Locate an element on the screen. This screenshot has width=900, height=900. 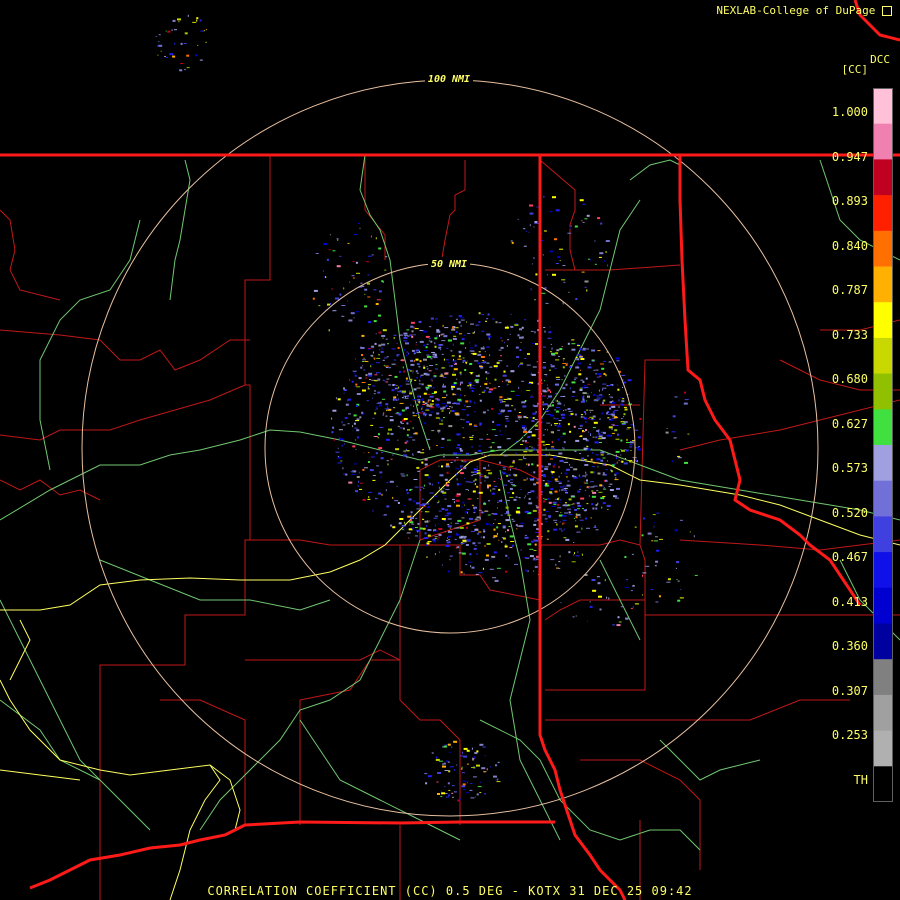
nexlab-credit: NEXLAB-College of DuPage is located at coordinates (804, 10).